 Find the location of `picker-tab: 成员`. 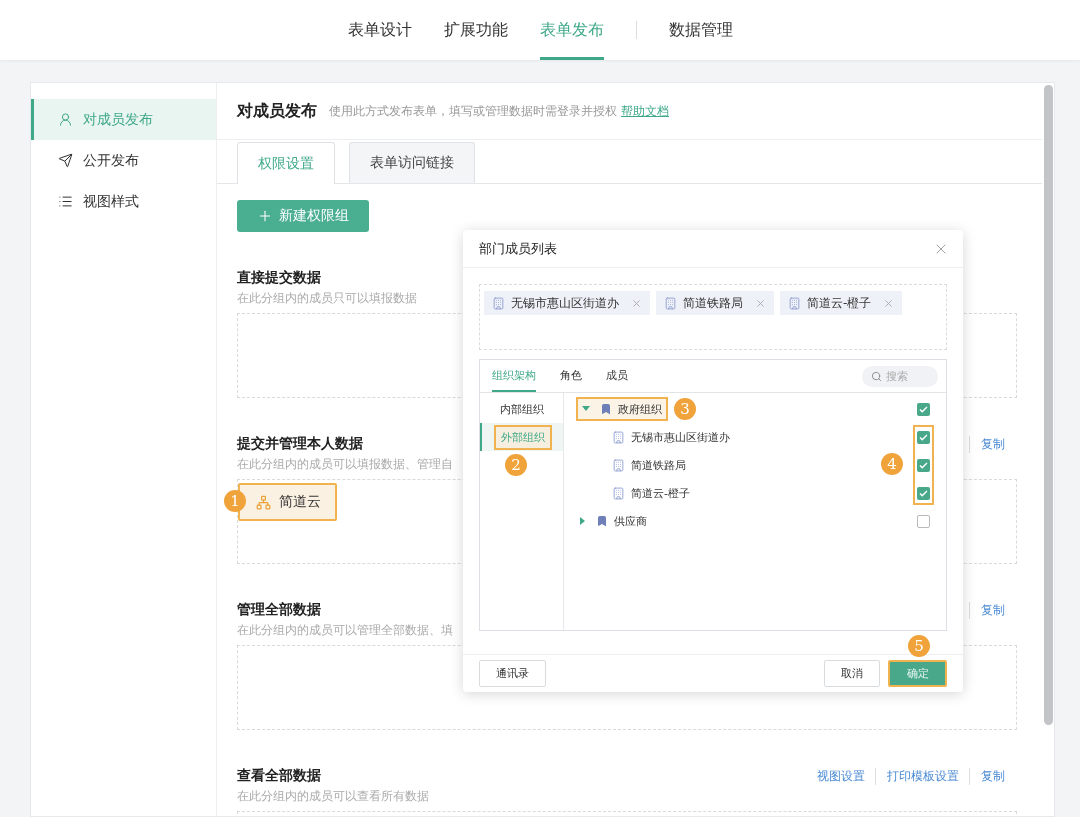

picker-tab: 成员 is located at coordinates (617, 376).